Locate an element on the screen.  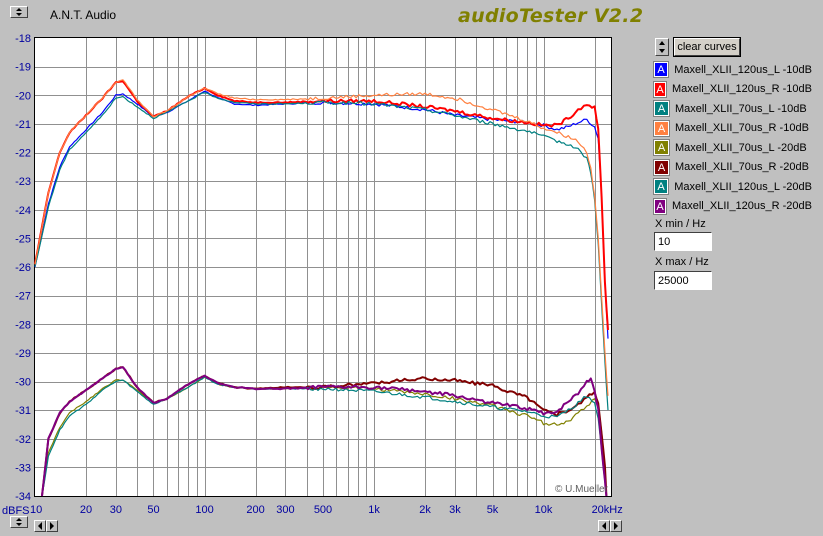
legend-item: A Maxell_XLII_120us_L -20dB is located at coordinates (732, 187).